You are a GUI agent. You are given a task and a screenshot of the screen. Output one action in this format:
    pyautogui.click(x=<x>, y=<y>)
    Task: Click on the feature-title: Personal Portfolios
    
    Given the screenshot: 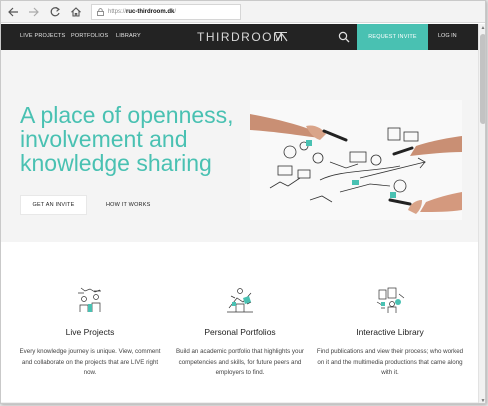 What is the action you would take?
    pyautogui.click(x=240, y=332)
    